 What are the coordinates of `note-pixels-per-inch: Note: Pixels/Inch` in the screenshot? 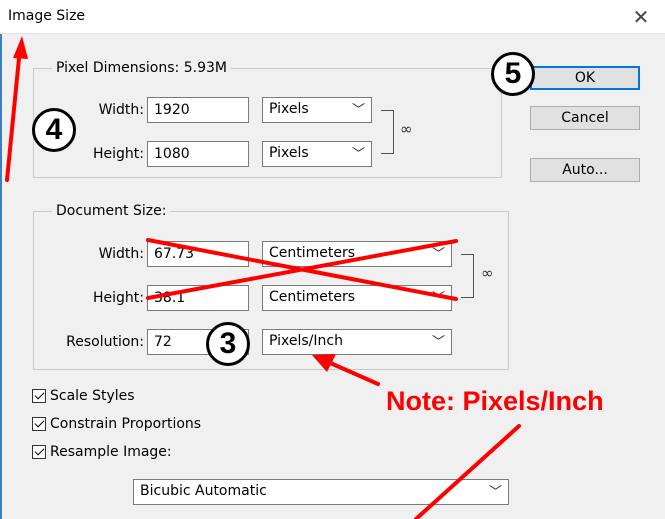 It's located at (495, 401).